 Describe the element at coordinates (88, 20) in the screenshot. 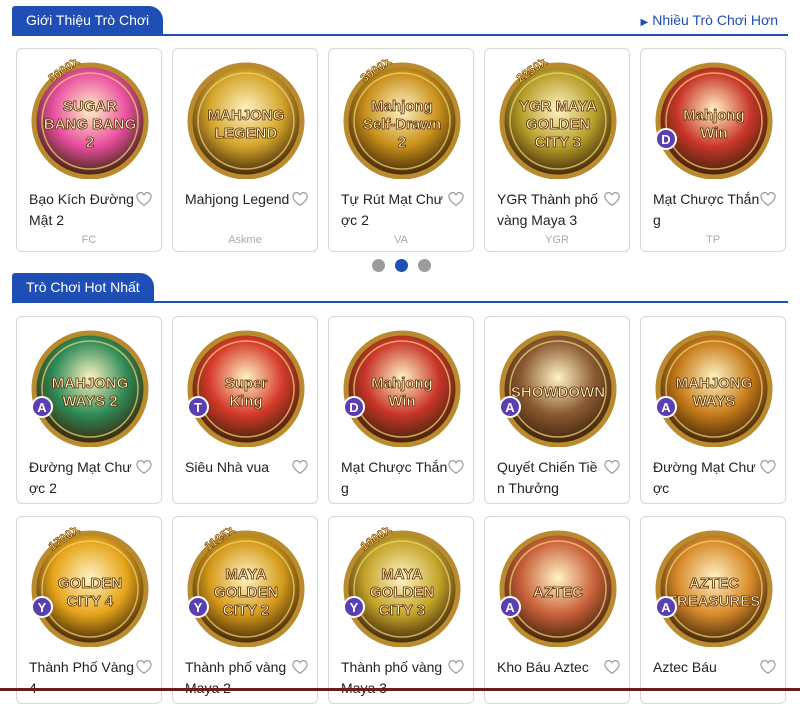

I see `featured-section-title: Giới Thiệu Trò Chơi` at that location.